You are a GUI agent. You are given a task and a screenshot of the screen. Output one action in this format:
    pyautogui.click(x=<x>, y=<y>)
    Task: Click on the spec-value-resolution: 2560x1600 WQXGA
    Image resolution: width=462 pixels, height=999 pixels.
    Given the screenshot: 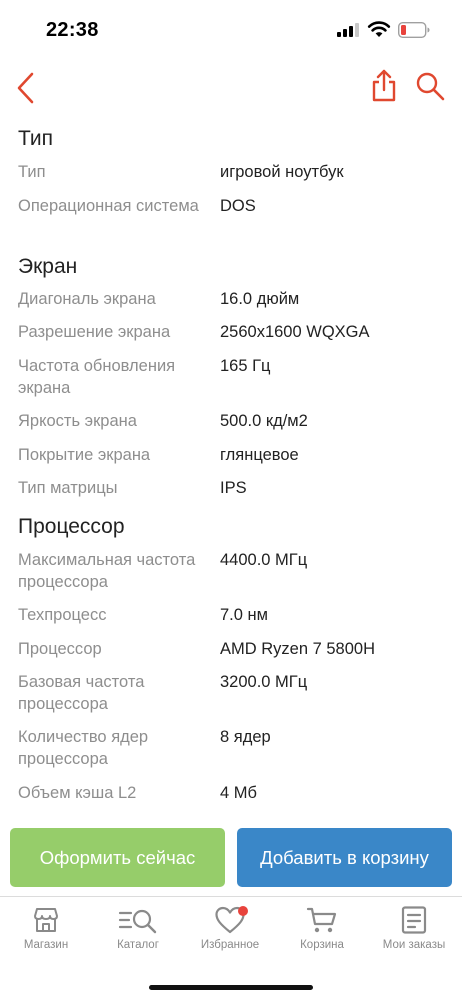 What is the action you would take?
    pyautogui.click(x=295, y=332)
    